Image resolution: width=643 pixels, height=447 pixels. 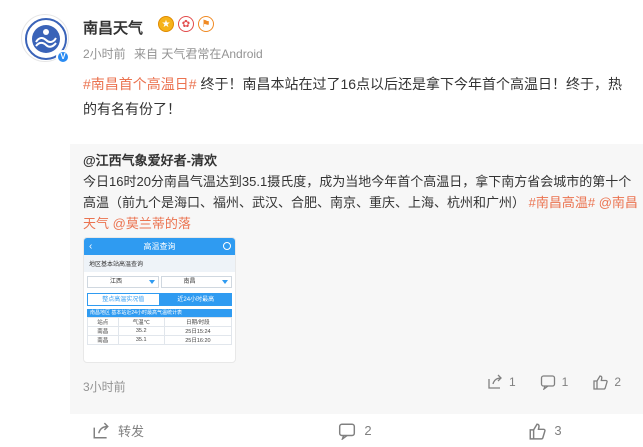 I want to click on thumb-tabs: 整点高温实况值 近24小时最高, so click(x=159, y=299).